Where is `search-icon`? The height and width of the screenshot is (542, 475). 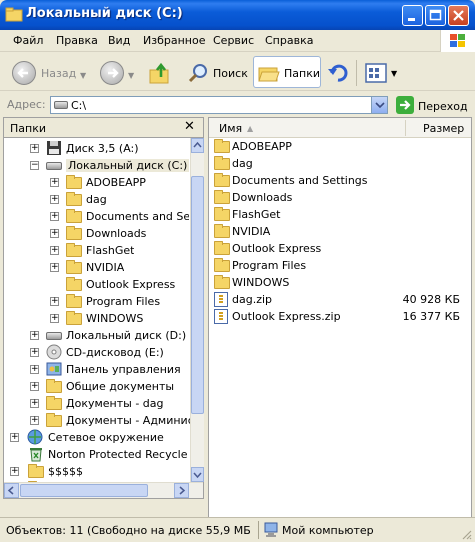
search-icon is located at coordinates (199, 73).